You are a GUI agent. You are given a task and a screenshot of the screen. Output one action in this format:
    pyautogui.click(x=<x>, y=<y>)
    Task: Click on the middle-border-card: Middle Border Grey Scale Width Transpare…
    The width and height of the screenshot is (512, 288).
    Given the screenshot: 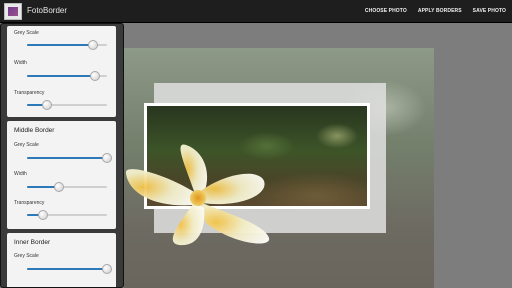 What is the action you would take?
    pyautogui.click(x=61, y=175)
    